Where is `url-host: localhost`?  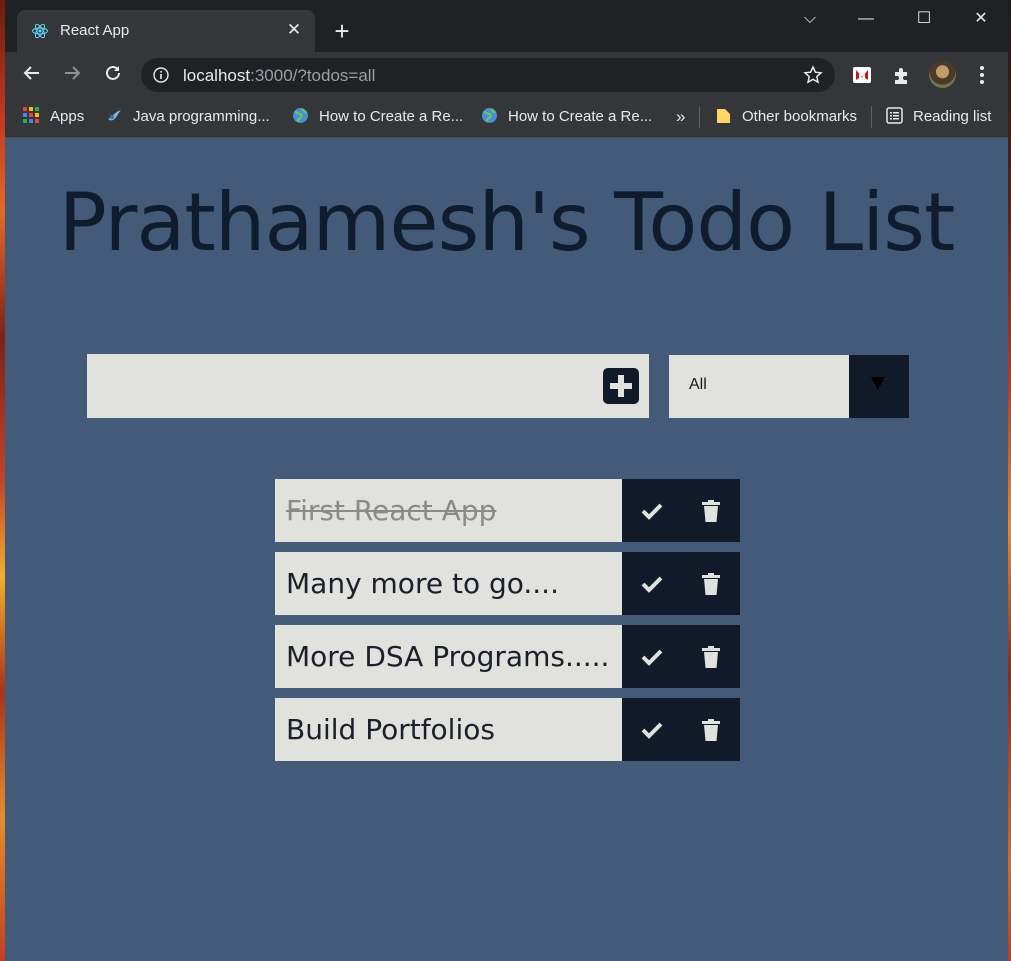 url-host: localhost is located at coordinates (217, 75).